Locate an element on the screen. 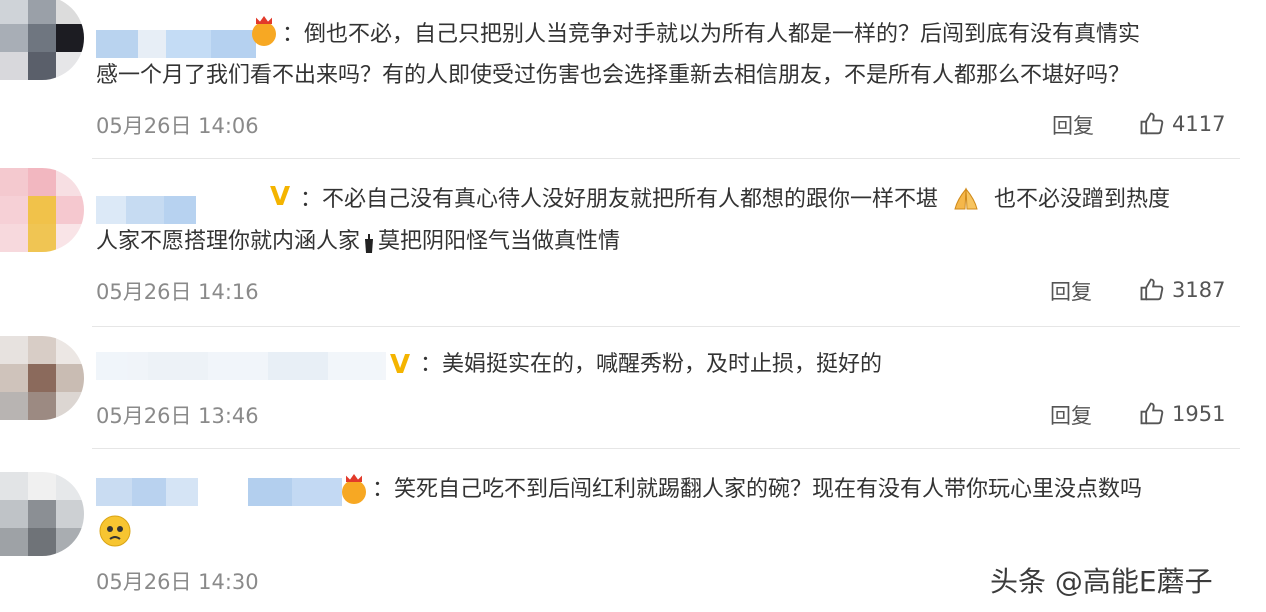 Image resolution: width=1266 pixels, height=612 pixels. like-button: 4117 is located at coordinates (1183, 125).